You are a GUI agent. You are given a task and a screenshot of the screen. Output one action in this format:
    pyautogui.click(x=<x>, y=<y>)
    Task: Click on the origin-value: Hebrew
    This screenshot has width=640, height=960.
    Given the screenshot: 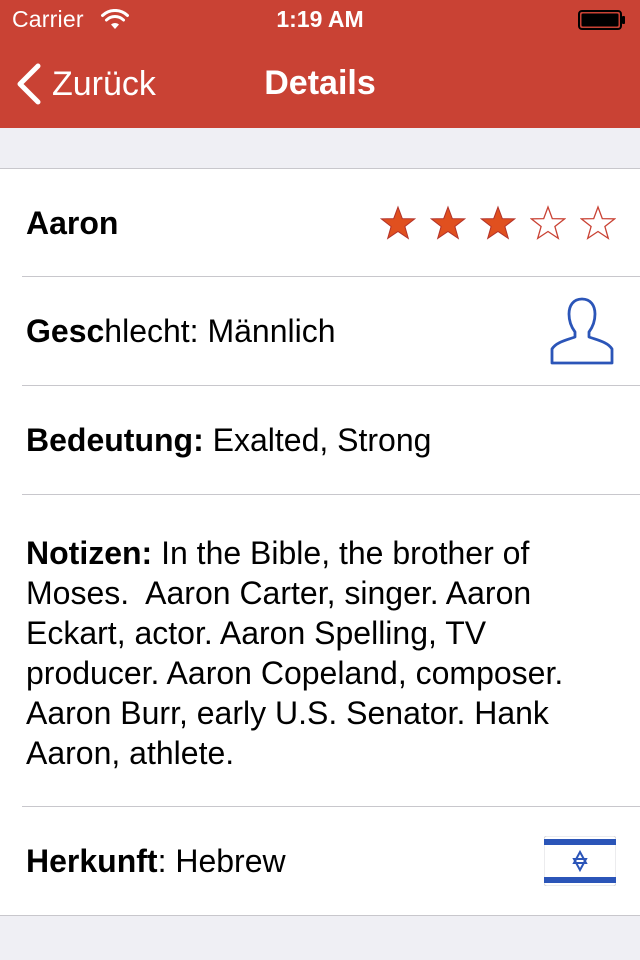 What is the action you would take?
    pyautogui.click(x=230, y=861)
    